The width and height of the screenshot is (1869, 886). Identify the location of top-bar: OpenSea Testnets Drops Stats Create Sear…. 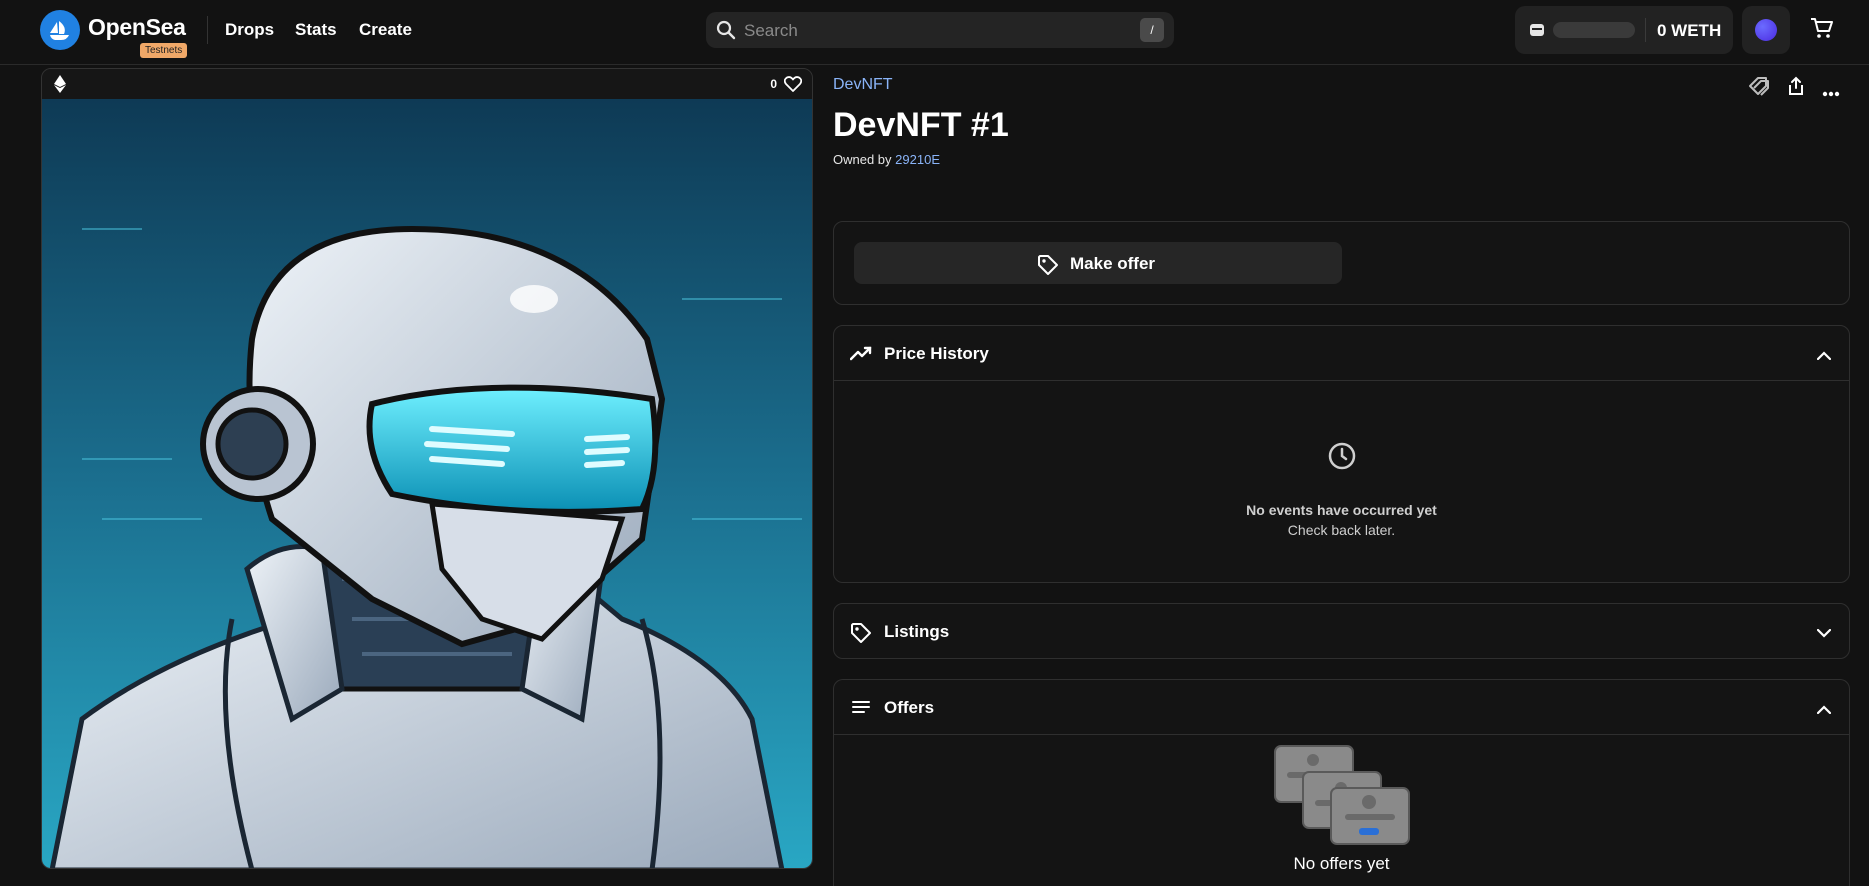
(934, 32).